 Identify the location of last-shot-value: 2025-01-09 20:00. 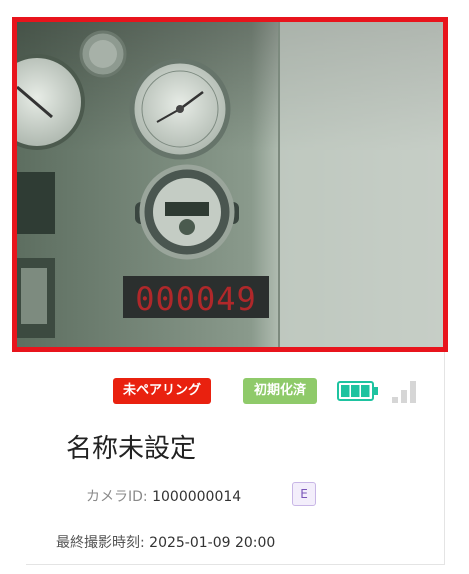
(212, 543).